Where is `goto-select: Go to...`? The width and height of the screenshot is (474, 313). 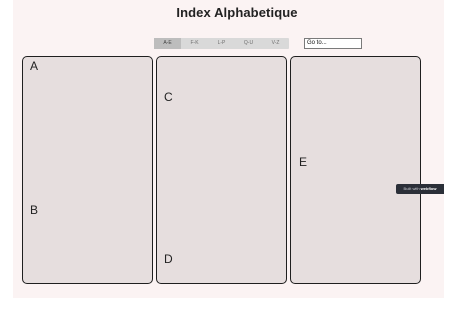
goto-select: Go to... is located at coordinates (333, 43).